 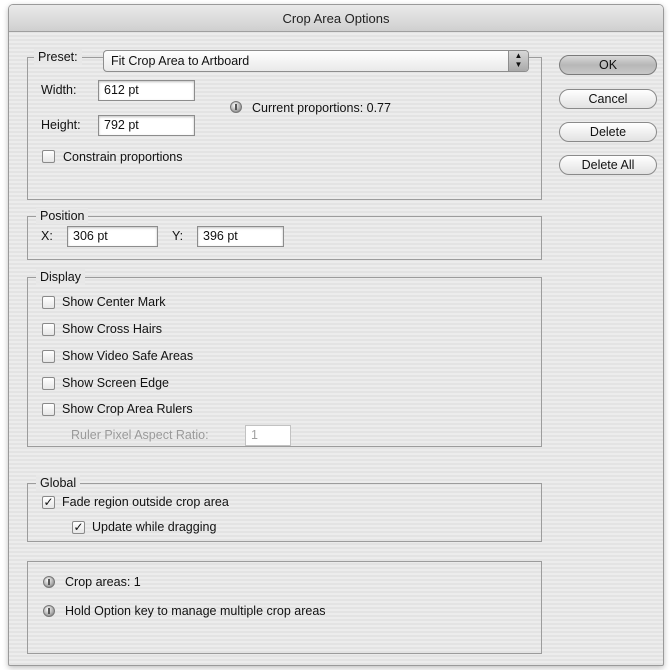 I want to click on fade-region-label: Fade region outside crop area, so click(x=145, y=502).